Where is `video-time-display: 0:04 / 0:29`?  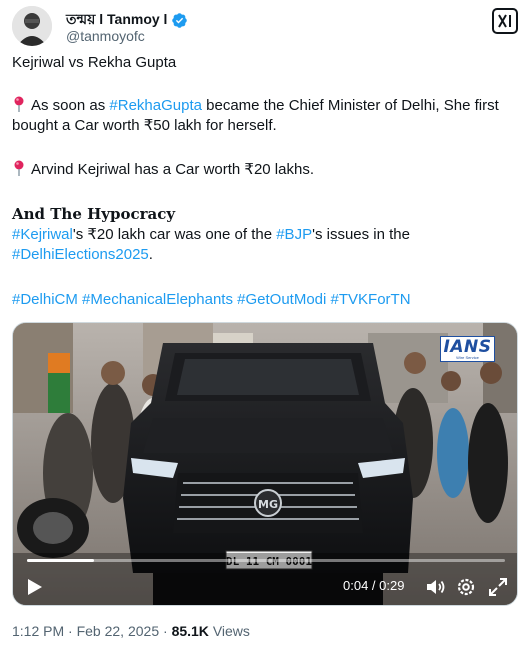 video-time-display: 0:04 / 0:29 is located at coordinates (374, 585).